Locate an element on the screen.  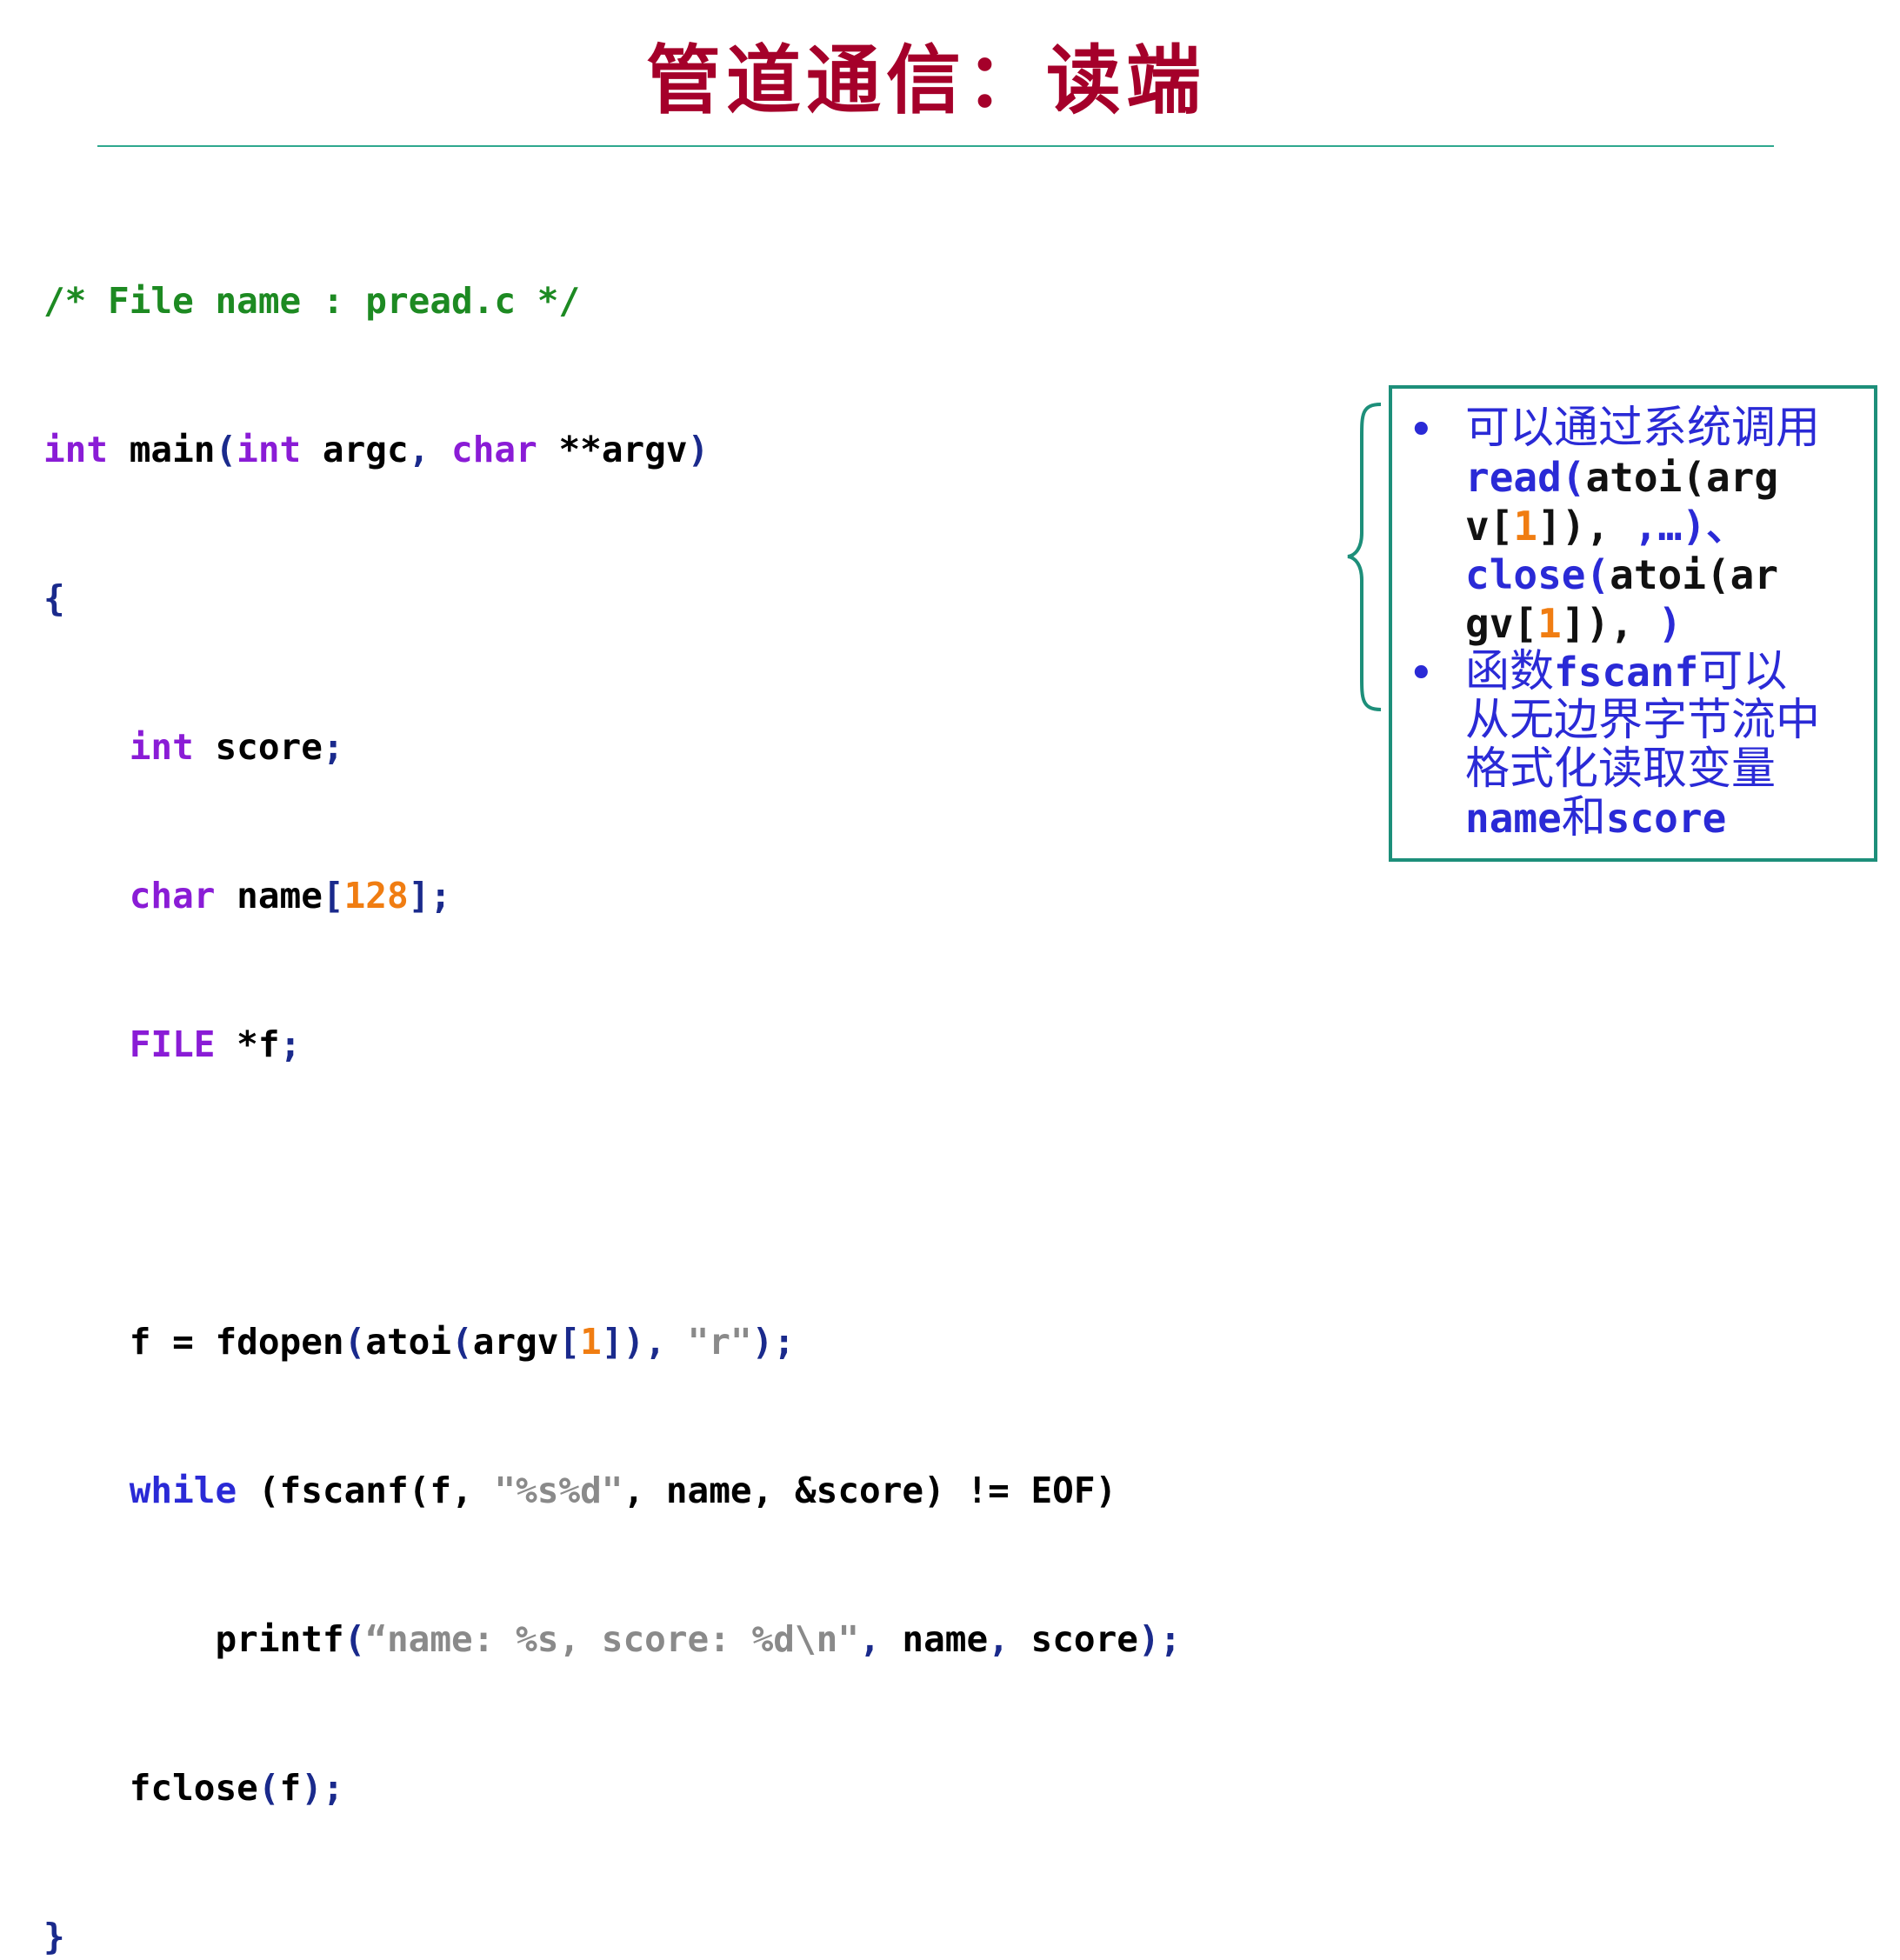
title-divider is located at coordinates (935, 146).